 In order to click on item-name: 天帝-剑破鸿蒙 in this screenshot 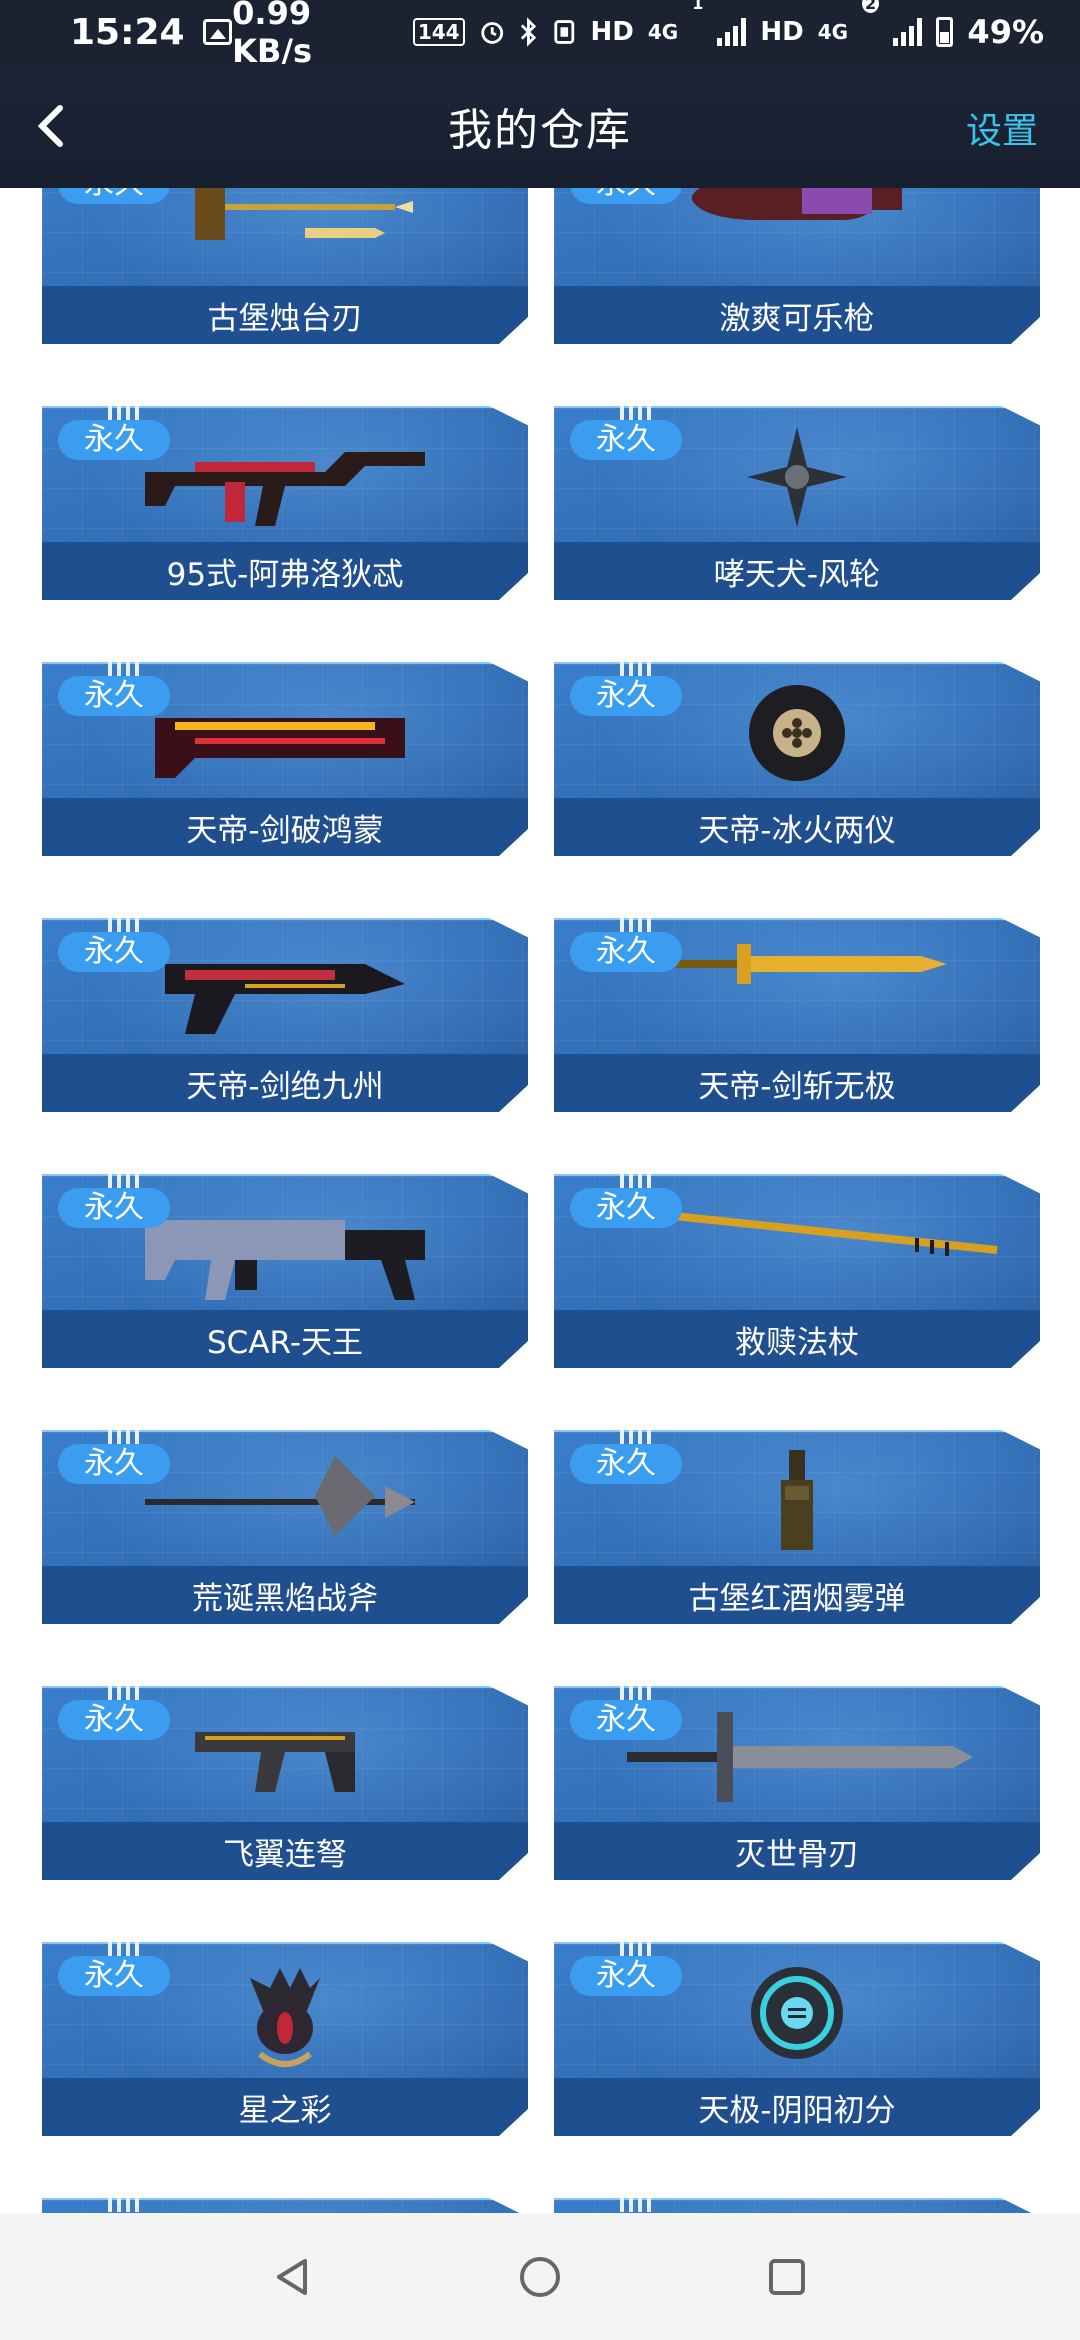, I will do `click(285, 827)`.